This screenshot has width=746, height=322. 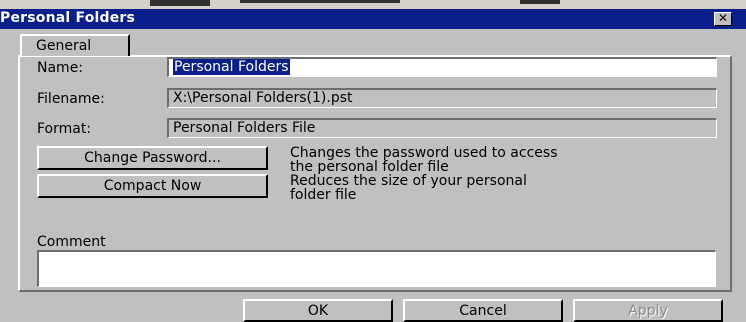 What do you see at coordinates (323, 195) in the screenshot?
I see `compact-now-description-line2: folder file` at bounding box center [323, 195].